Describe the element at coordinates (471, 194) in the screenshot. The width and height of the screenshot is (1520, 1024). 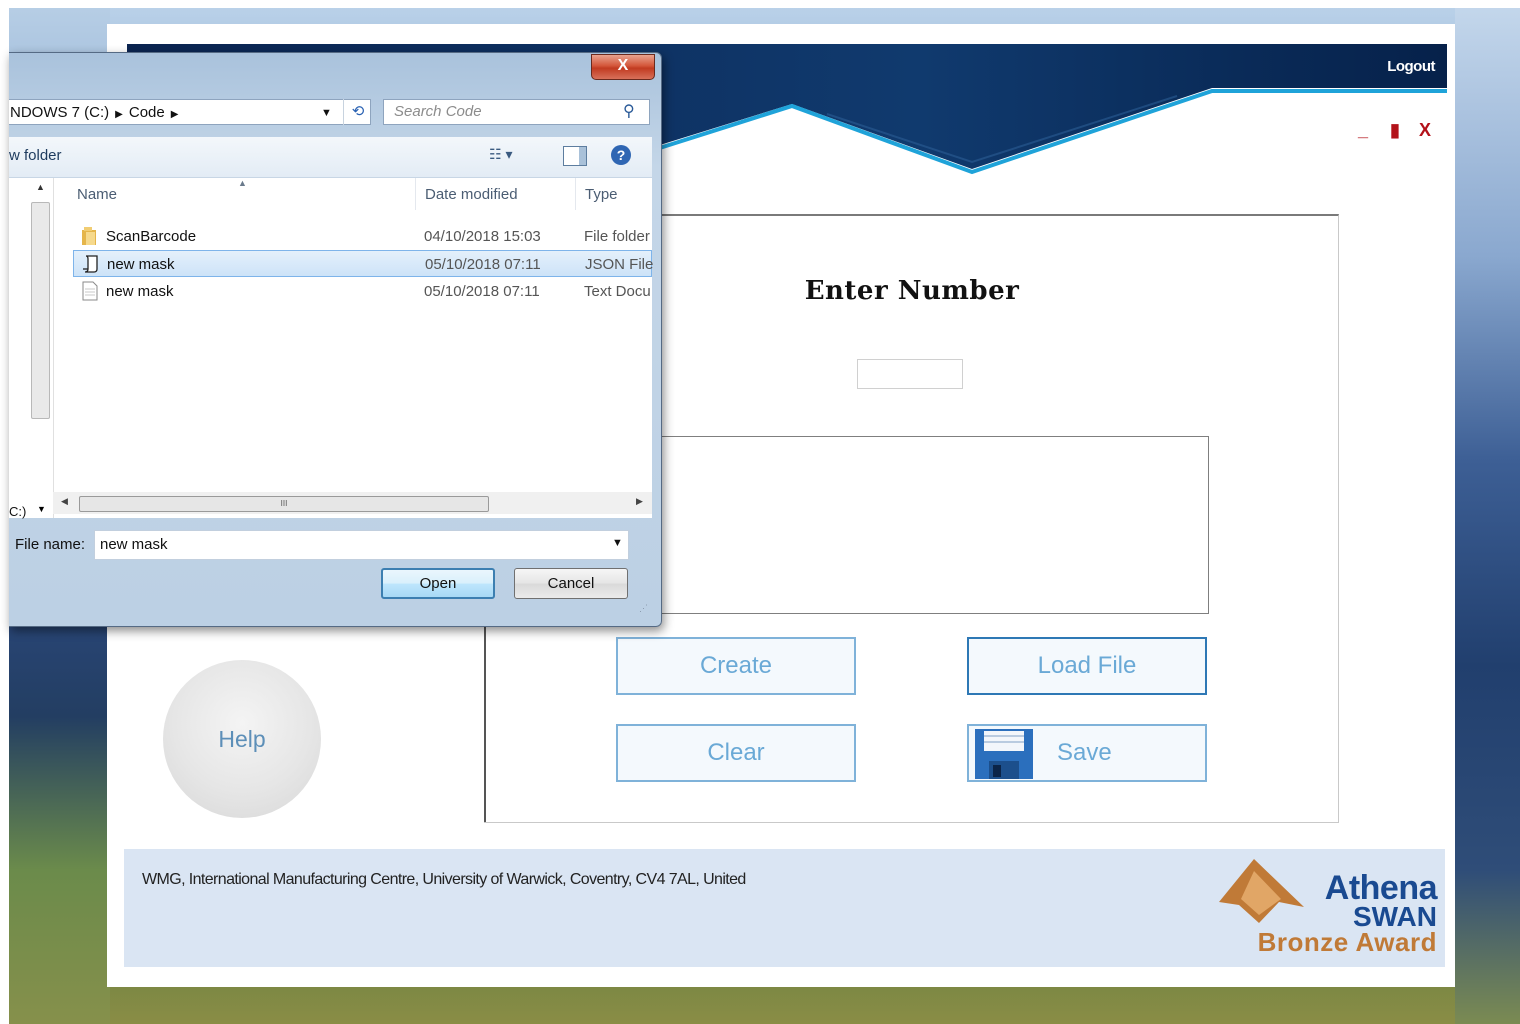
I see `column-date-modified: Date modified` at that location.